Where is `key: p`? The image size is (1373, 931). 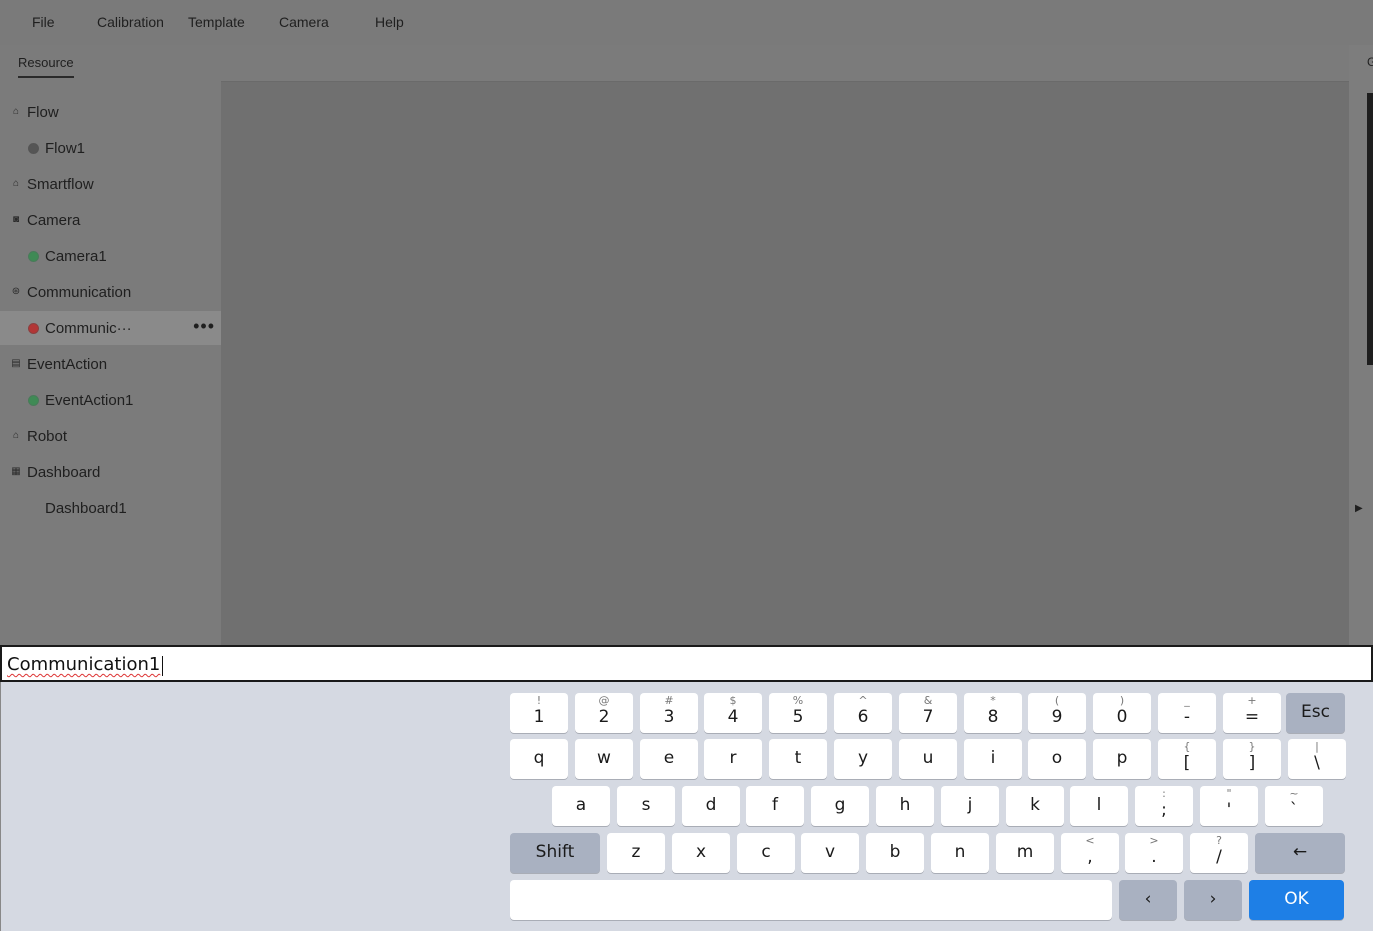
key: p is located at coordinates (1122, 759).